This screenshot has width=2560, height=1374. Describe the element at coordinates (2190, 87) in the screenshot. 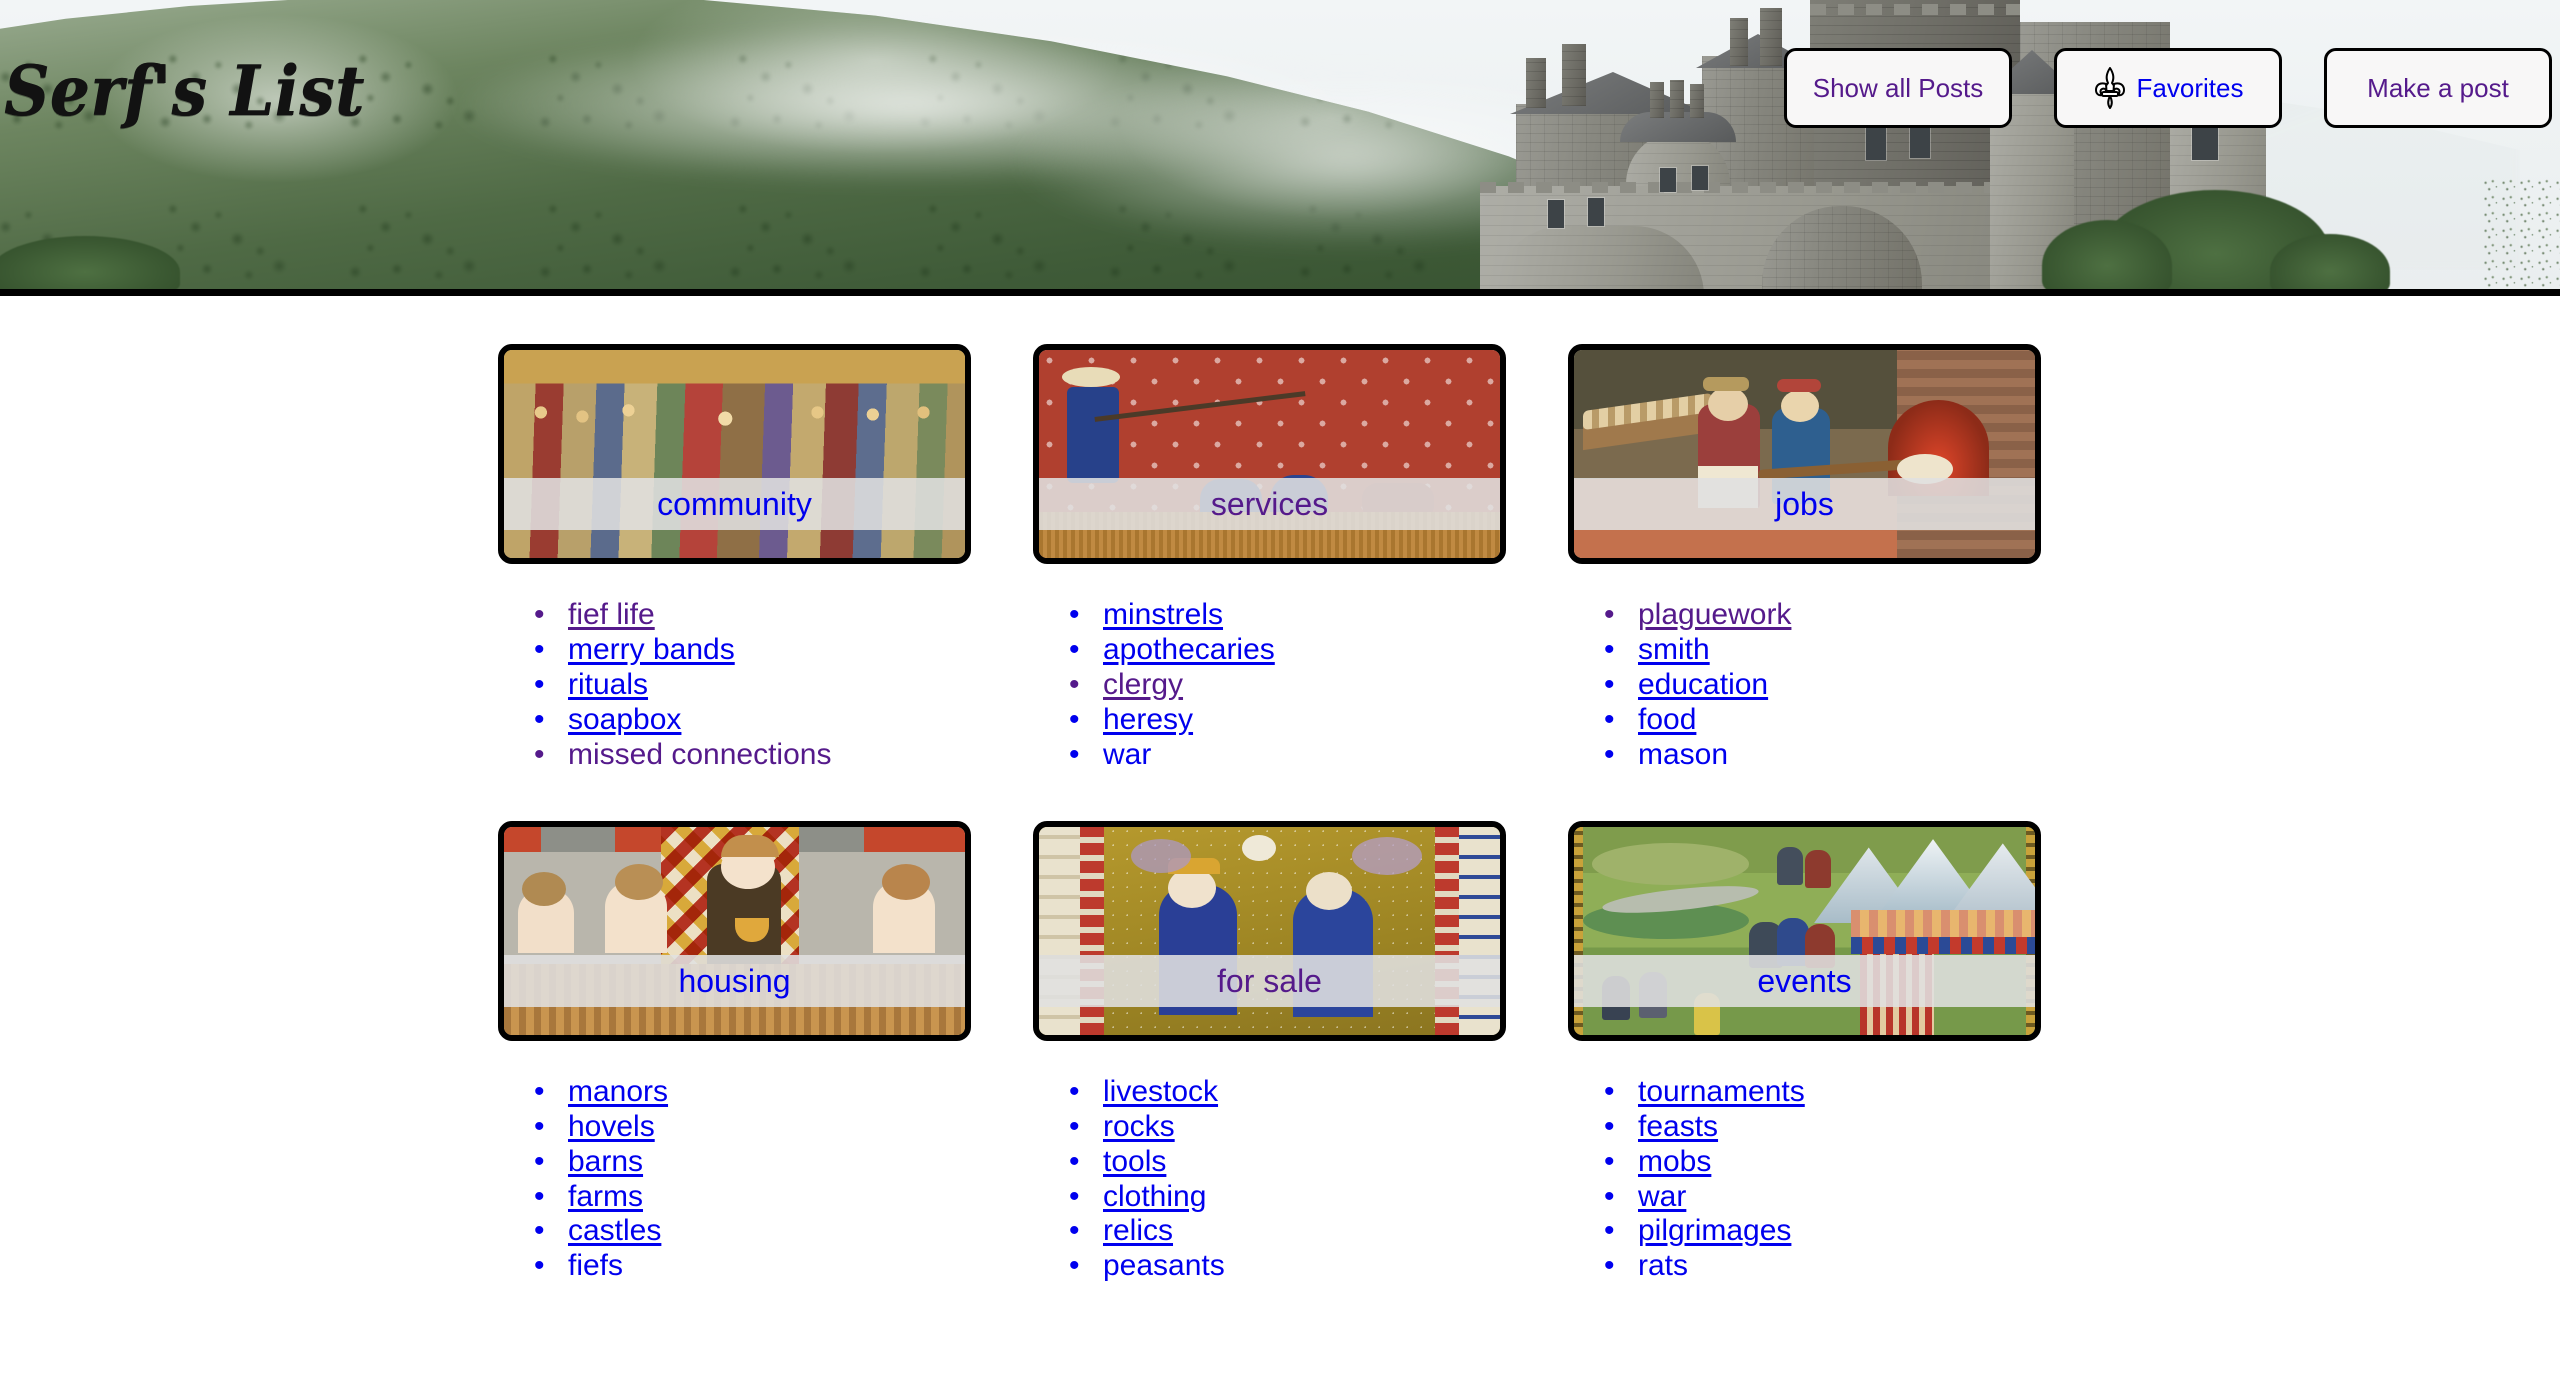

I see `favorites-label: Favorites` at that location.